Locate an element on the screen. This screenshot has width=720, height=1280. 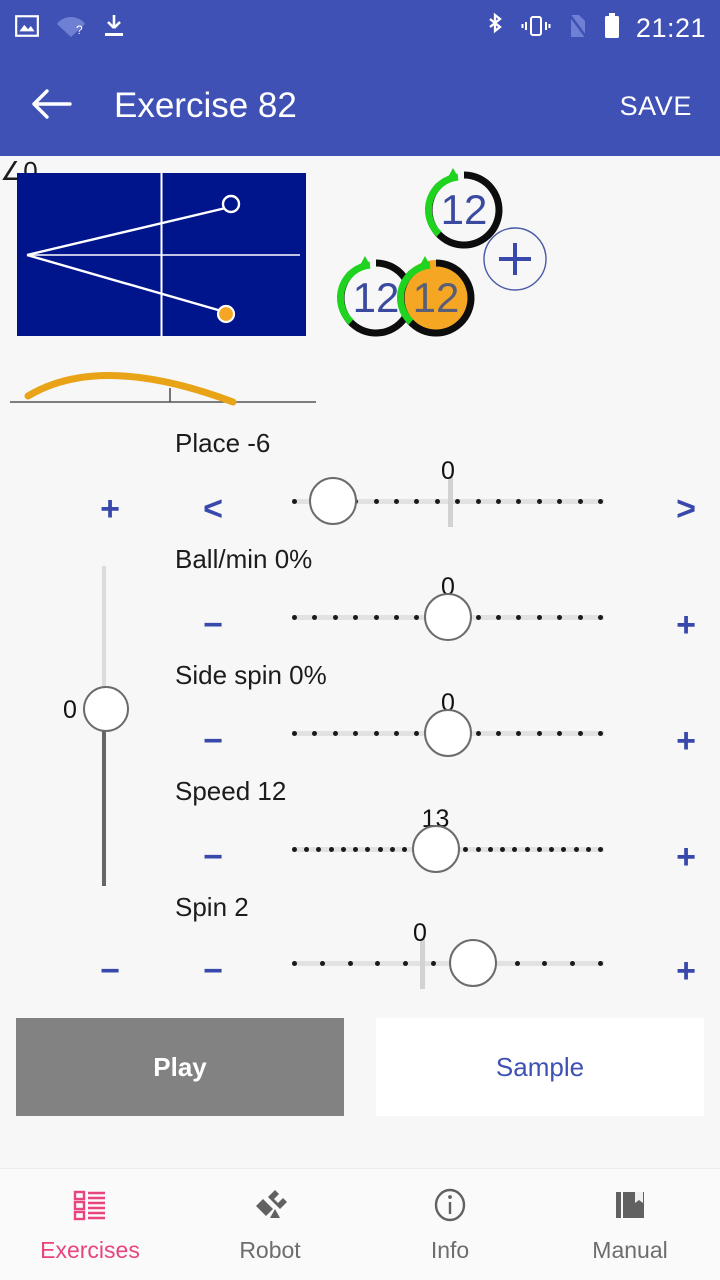
sidespin-slider: 0 is located at coordinates (448, 726).